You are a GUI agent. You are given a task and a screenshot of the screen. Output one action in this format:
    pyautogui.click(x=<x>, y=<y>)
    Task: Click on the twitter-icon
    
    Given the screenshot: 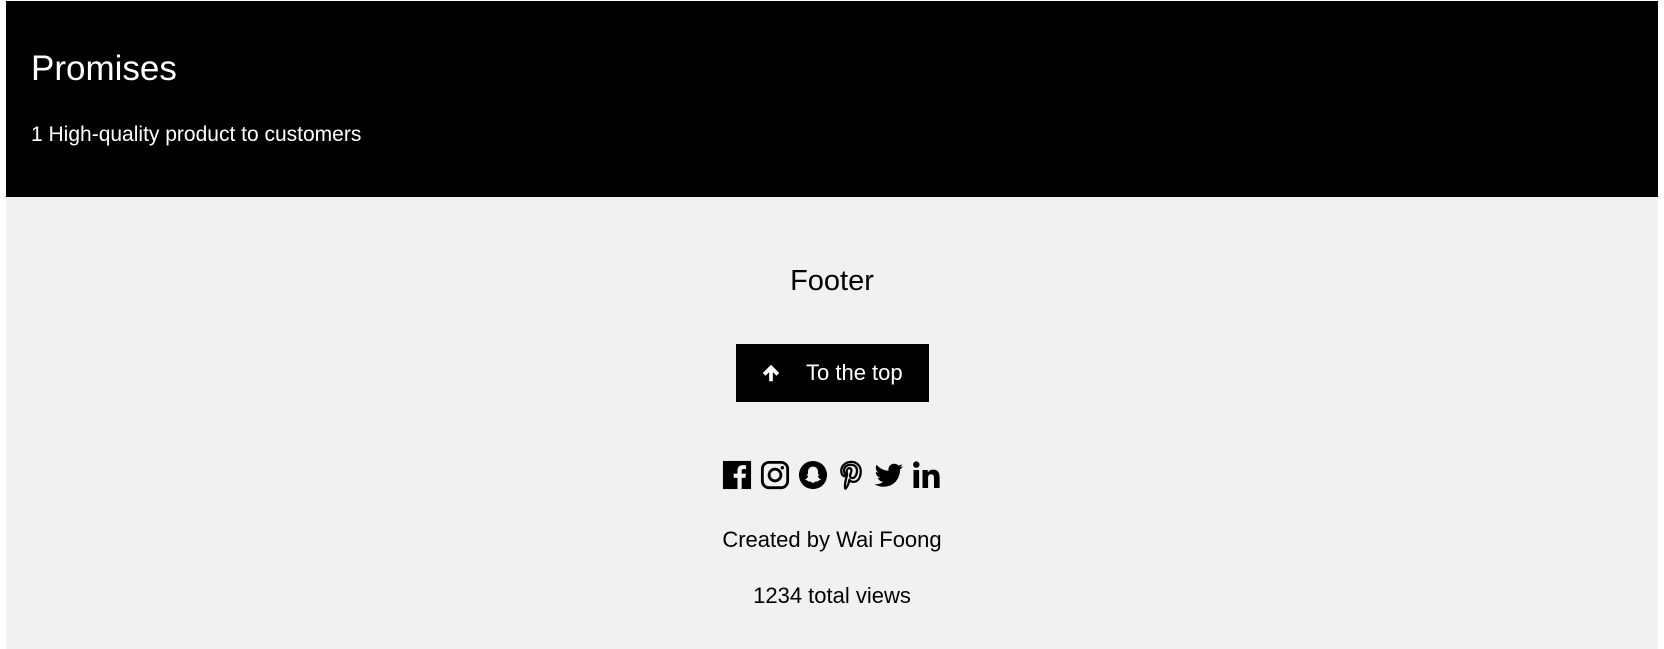 What is the action you would take?
    pyautogui.click(x=889, y=475)
    